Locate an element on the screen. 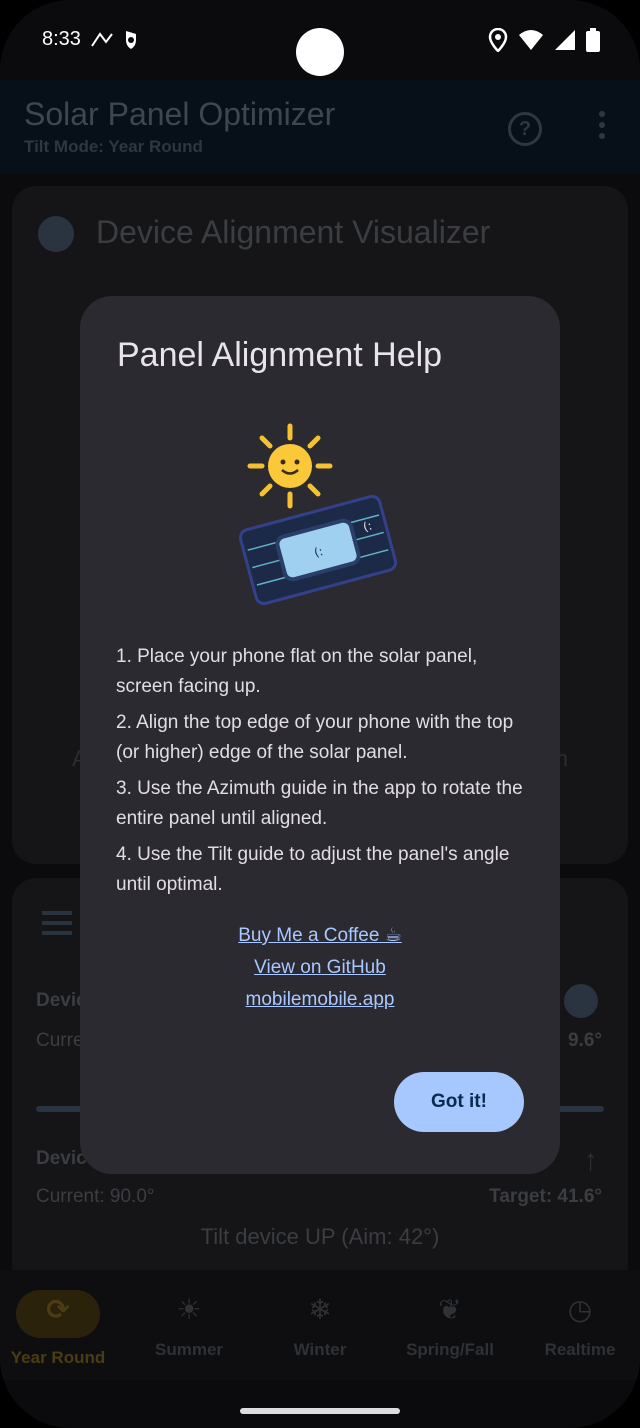  help-button: ? is located at coordinates (525, 129).